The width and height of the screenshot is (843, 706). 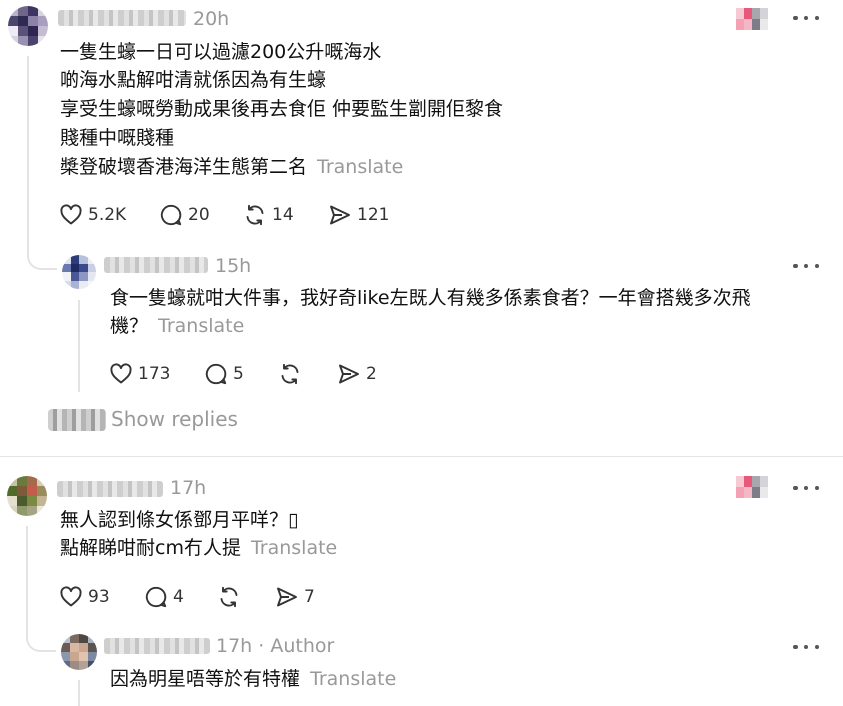 What do you see at coordinates (282, 109) in the screenshot?
I see `post-text-line: 享受生蠔嘅勞動成果後再去食佢 仲要監生劏開佢黎食` at bounding box center [282, 109].